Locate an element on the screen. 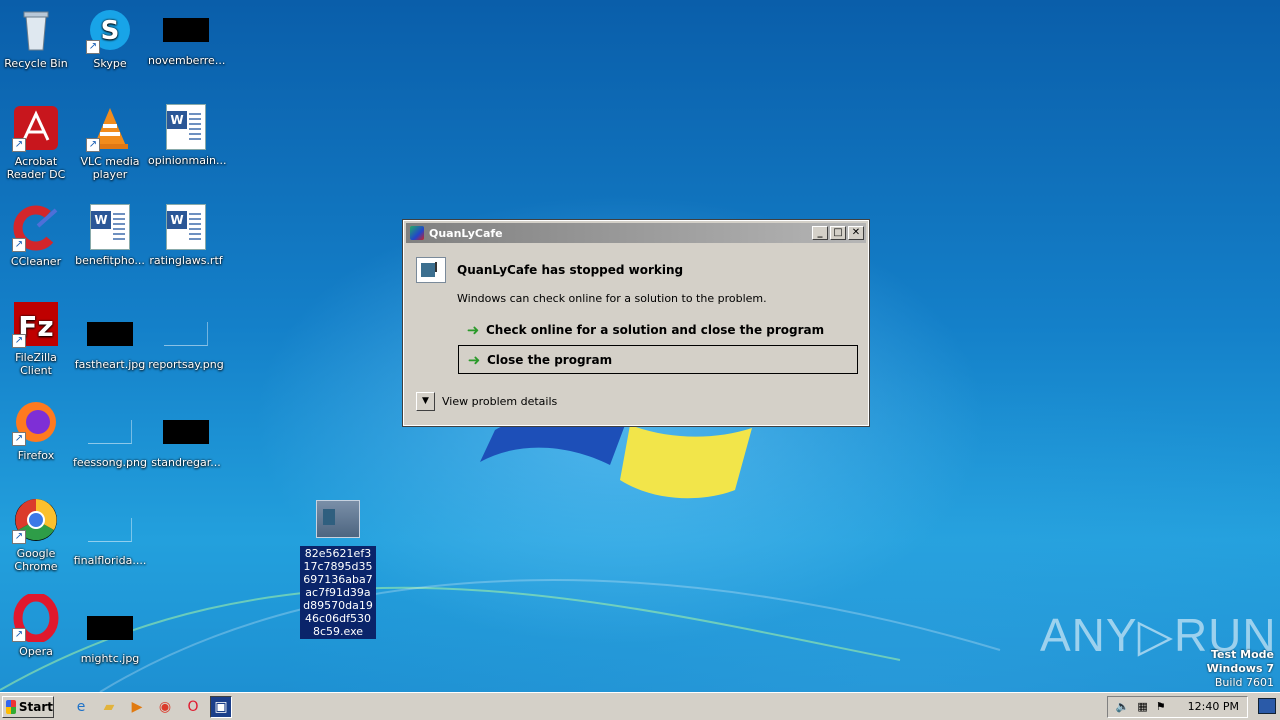  program-window-icon is located at coordinates (431, 270).